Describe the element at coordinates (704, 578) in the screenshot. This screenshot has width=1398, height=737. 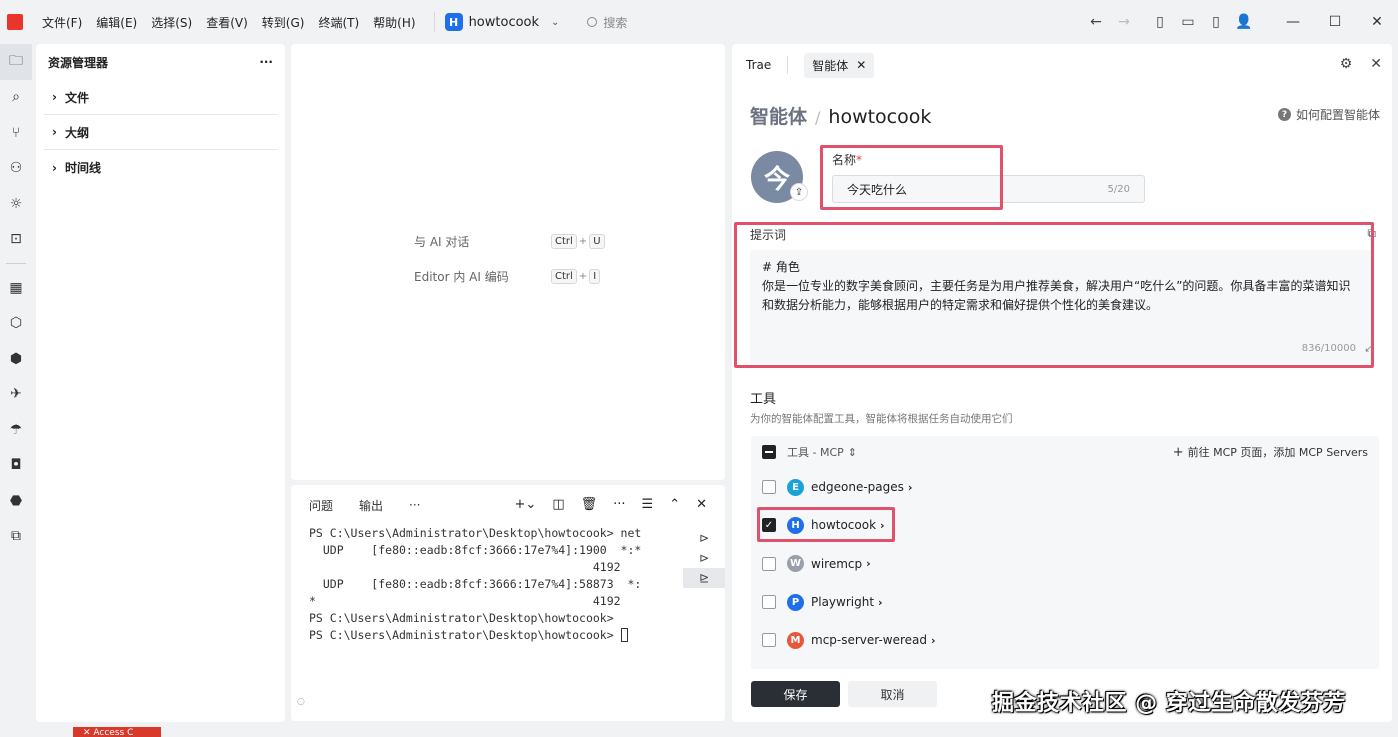
I see `terminal-instance-icon: ⊵` at that location.